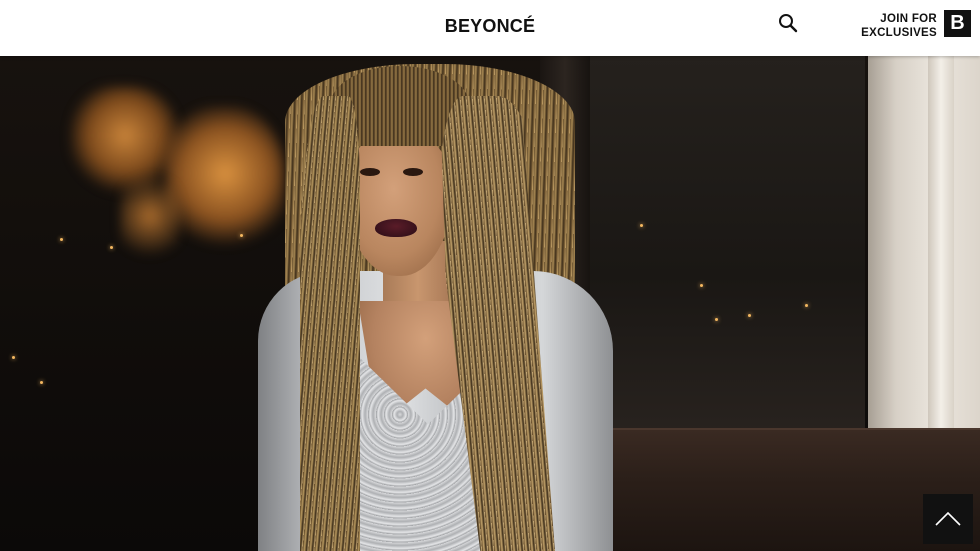 Image resolution: width=980 pixels, height=551 pixels. Describe the element at coordinates (330, 323) in the screenshot. I see `hair-strands-left` at that location.